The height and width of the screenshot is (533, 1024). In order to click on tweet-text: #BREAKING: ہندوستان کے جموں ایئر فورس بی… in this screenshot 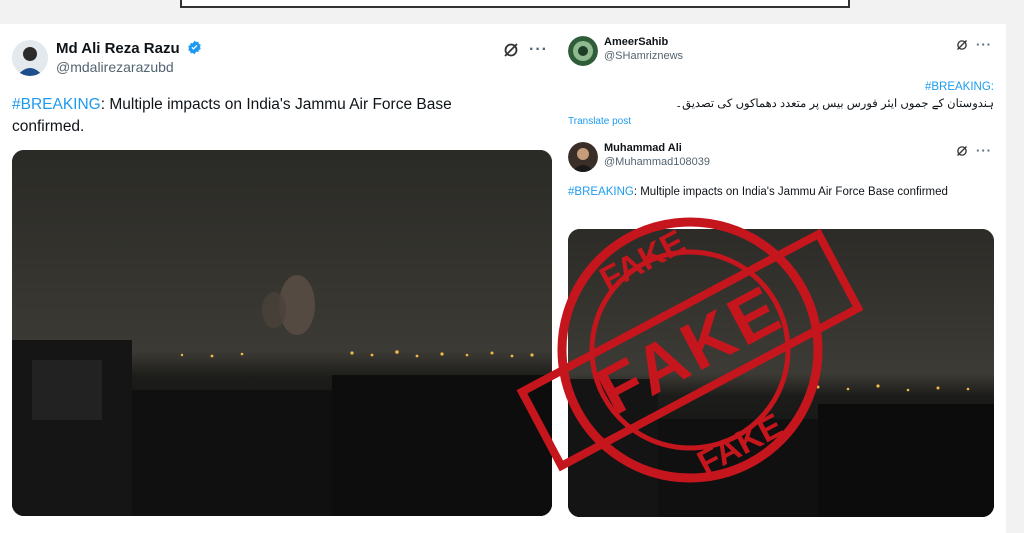, I will do `click(784, 96)`.